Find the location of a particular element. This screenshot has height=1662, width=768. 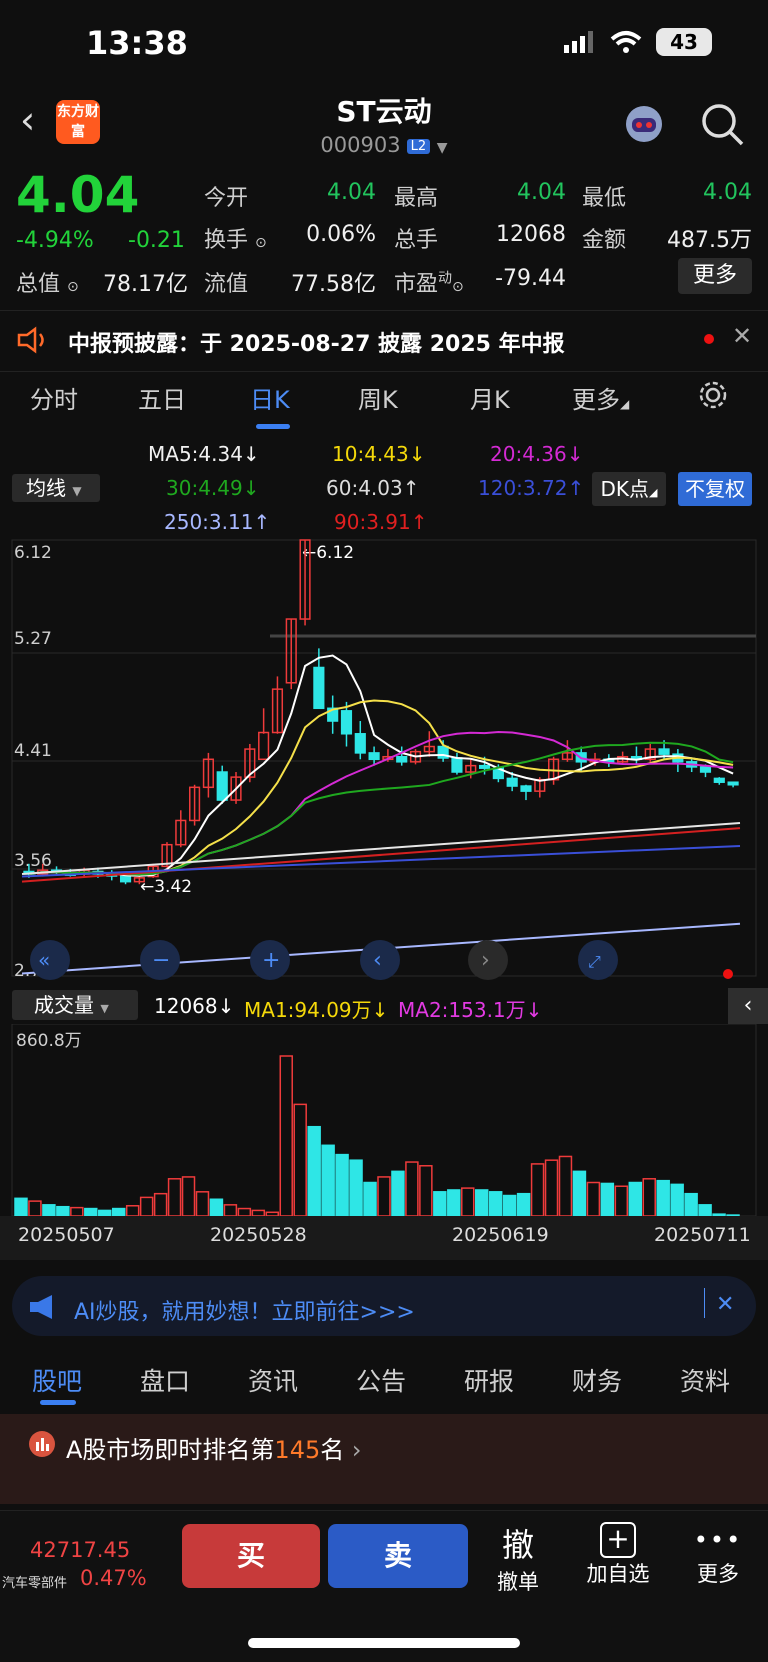

robot-assistant-icon is located at coordinates (644, 124).